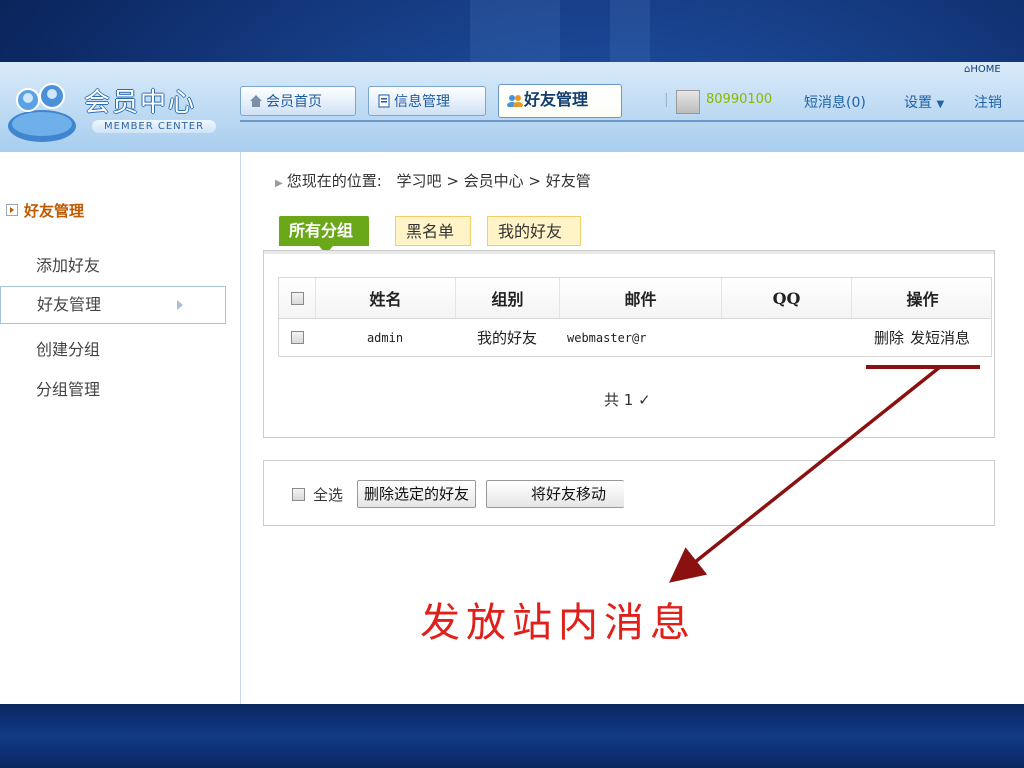  I want to click on caret-down-icon: ▼, so click(940, 104).